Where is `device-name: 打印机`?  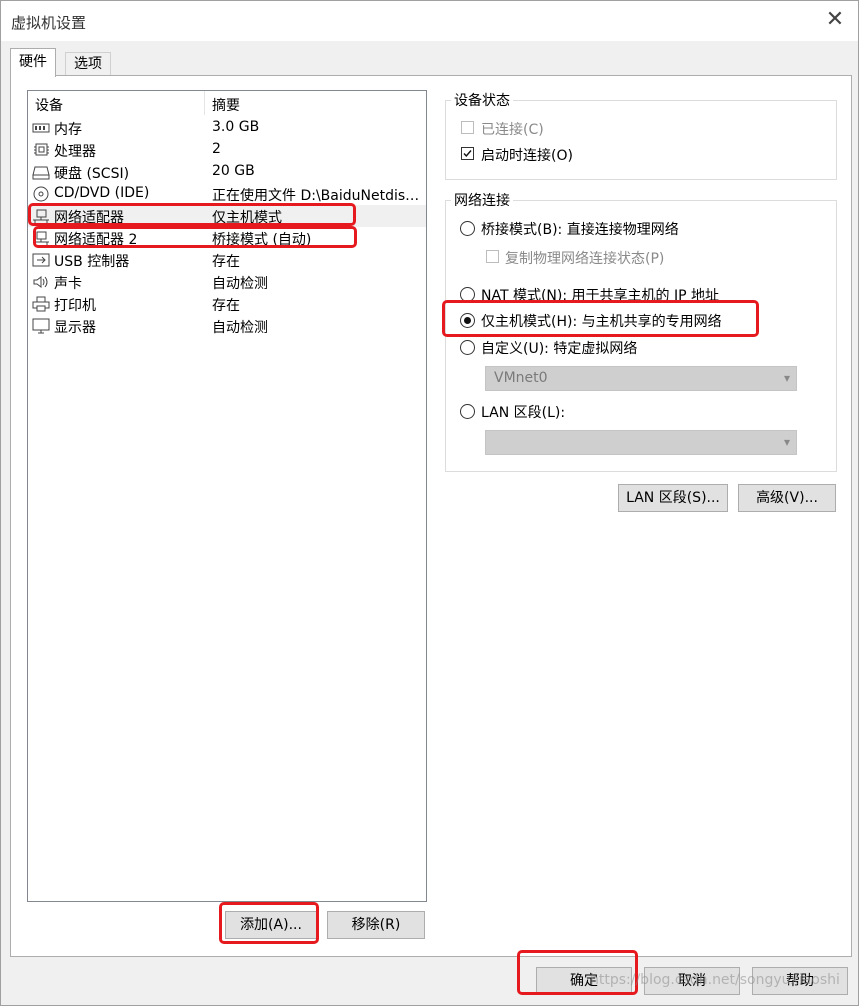 device-name: 打印机 is located at coordinates (75, 306).